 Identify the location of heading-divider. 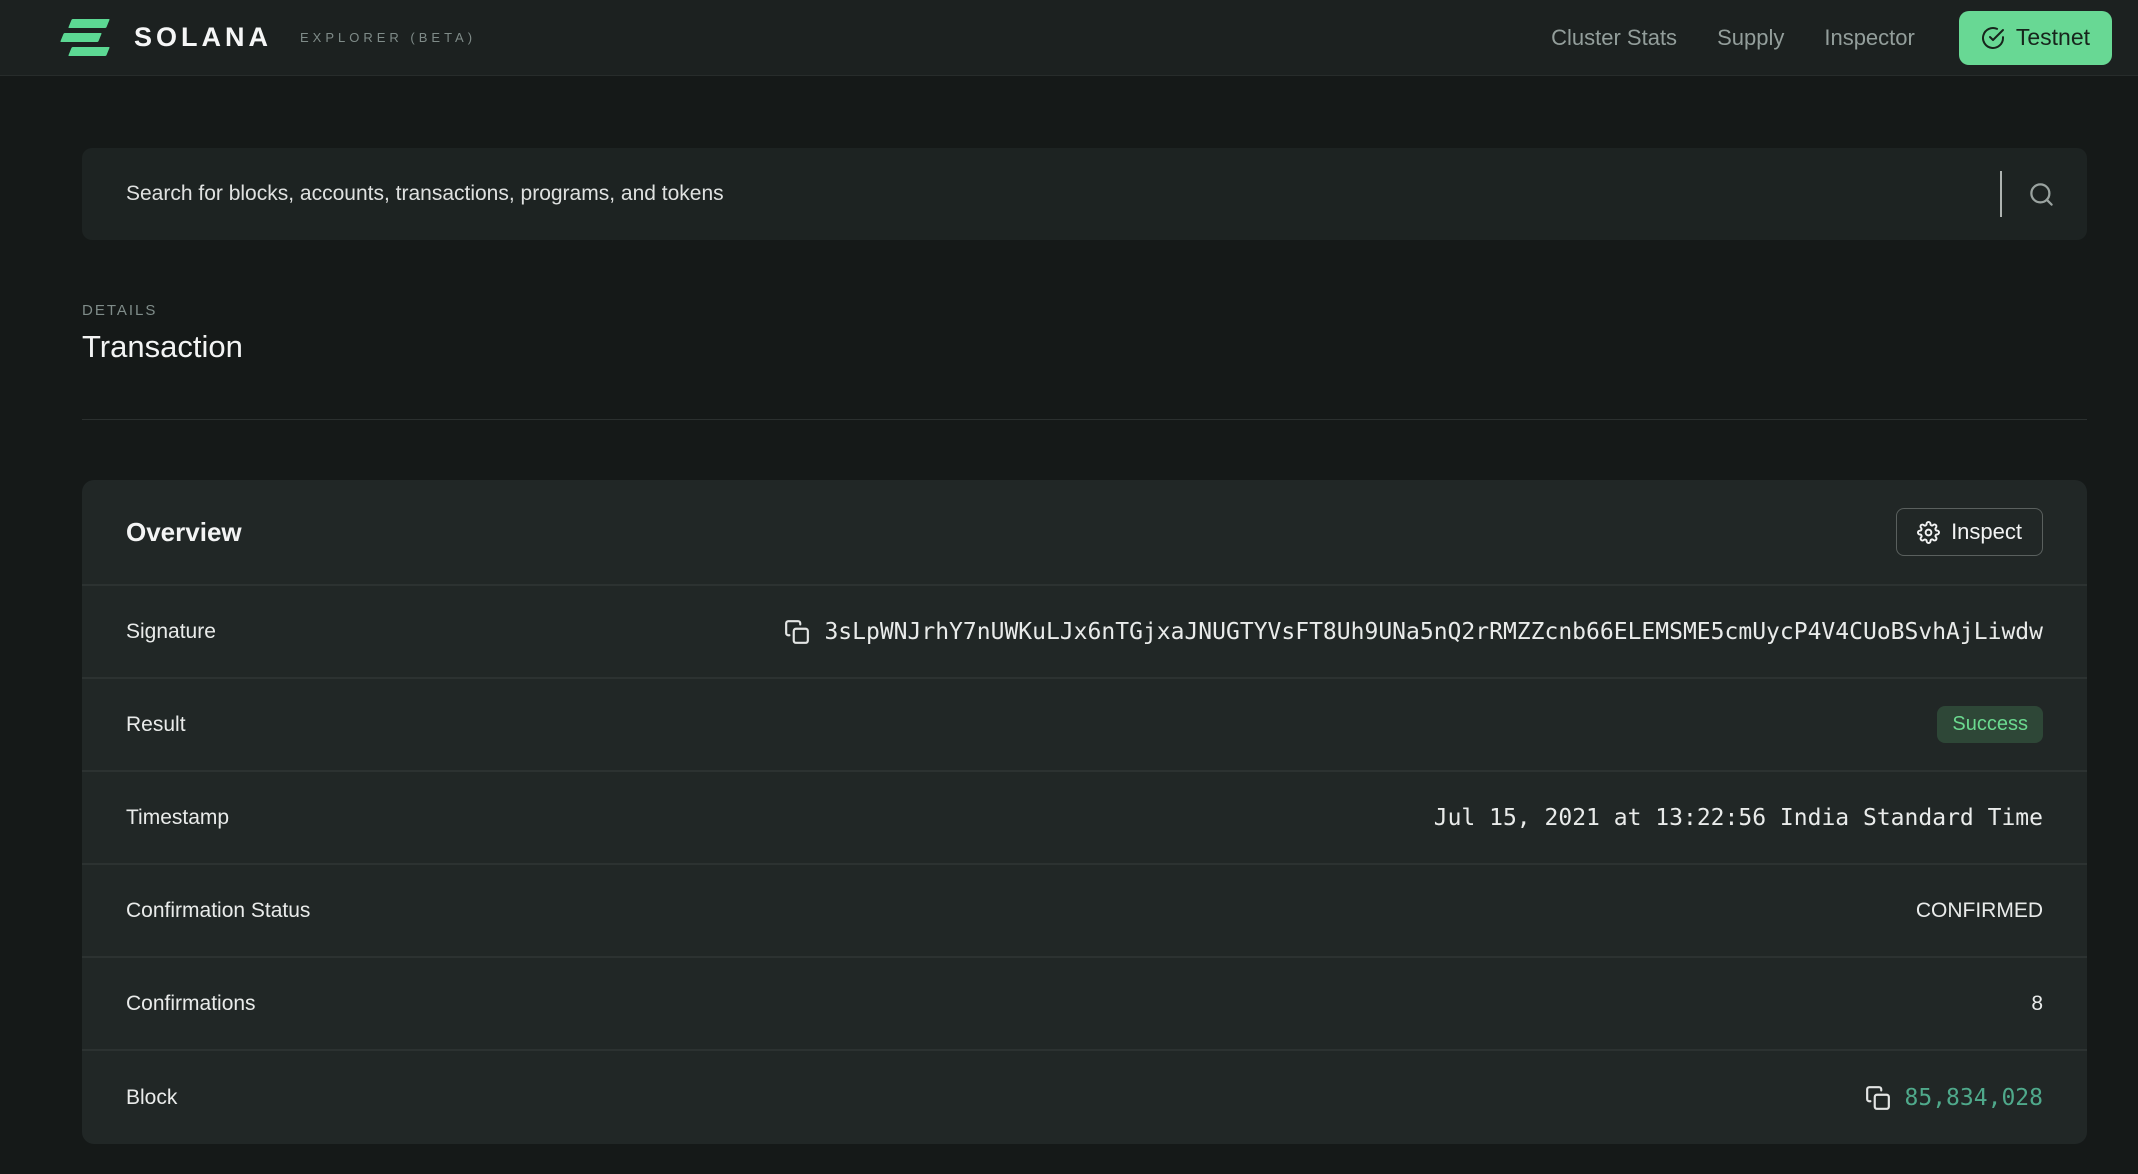
(1084, 419).